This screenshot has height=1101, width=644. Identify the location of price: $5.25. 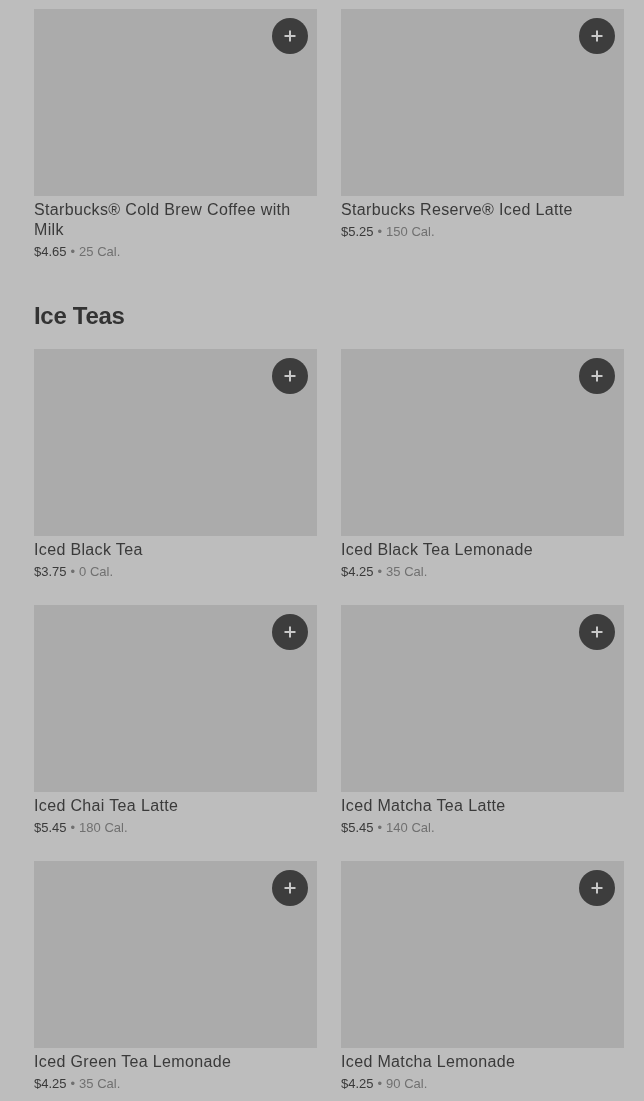
(357, 231).